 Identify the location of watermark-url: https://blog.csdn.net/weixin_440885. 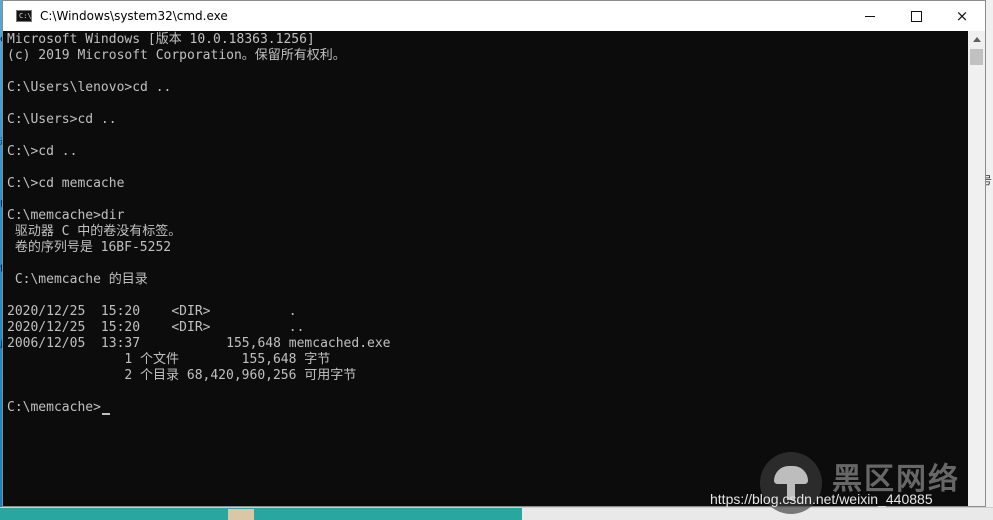
(821, 499).